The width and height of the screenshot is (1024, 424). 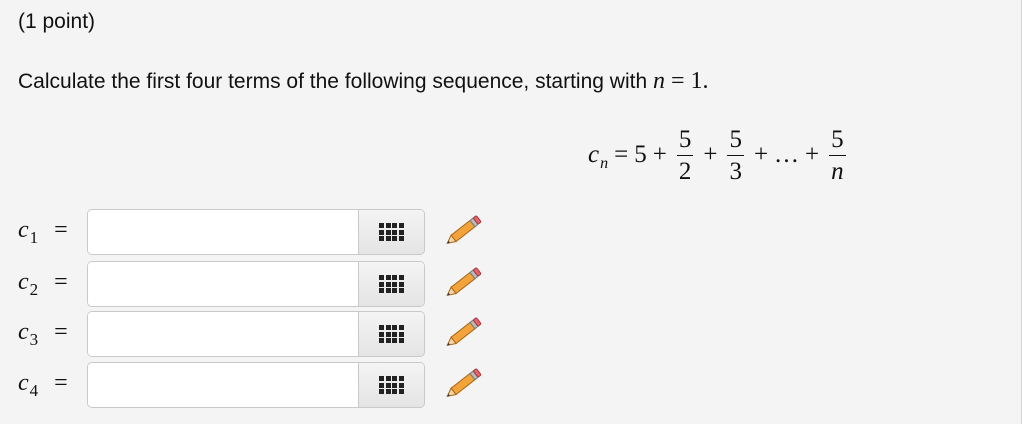 I want to click on answer-row-c2: c2 =, so click(x=500, y=285).